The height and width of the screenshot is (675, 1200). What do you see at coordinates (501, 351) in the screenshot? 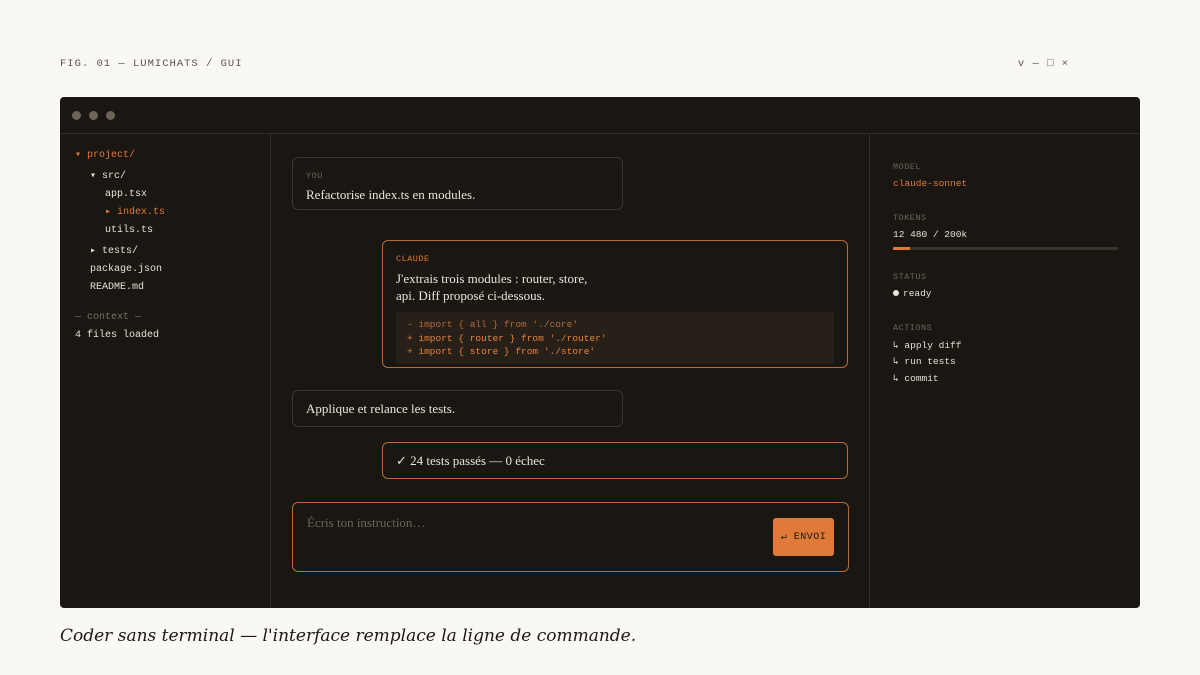
I see `diff-line-added: + import { store } from './store'` at bounding box center [501, 351].